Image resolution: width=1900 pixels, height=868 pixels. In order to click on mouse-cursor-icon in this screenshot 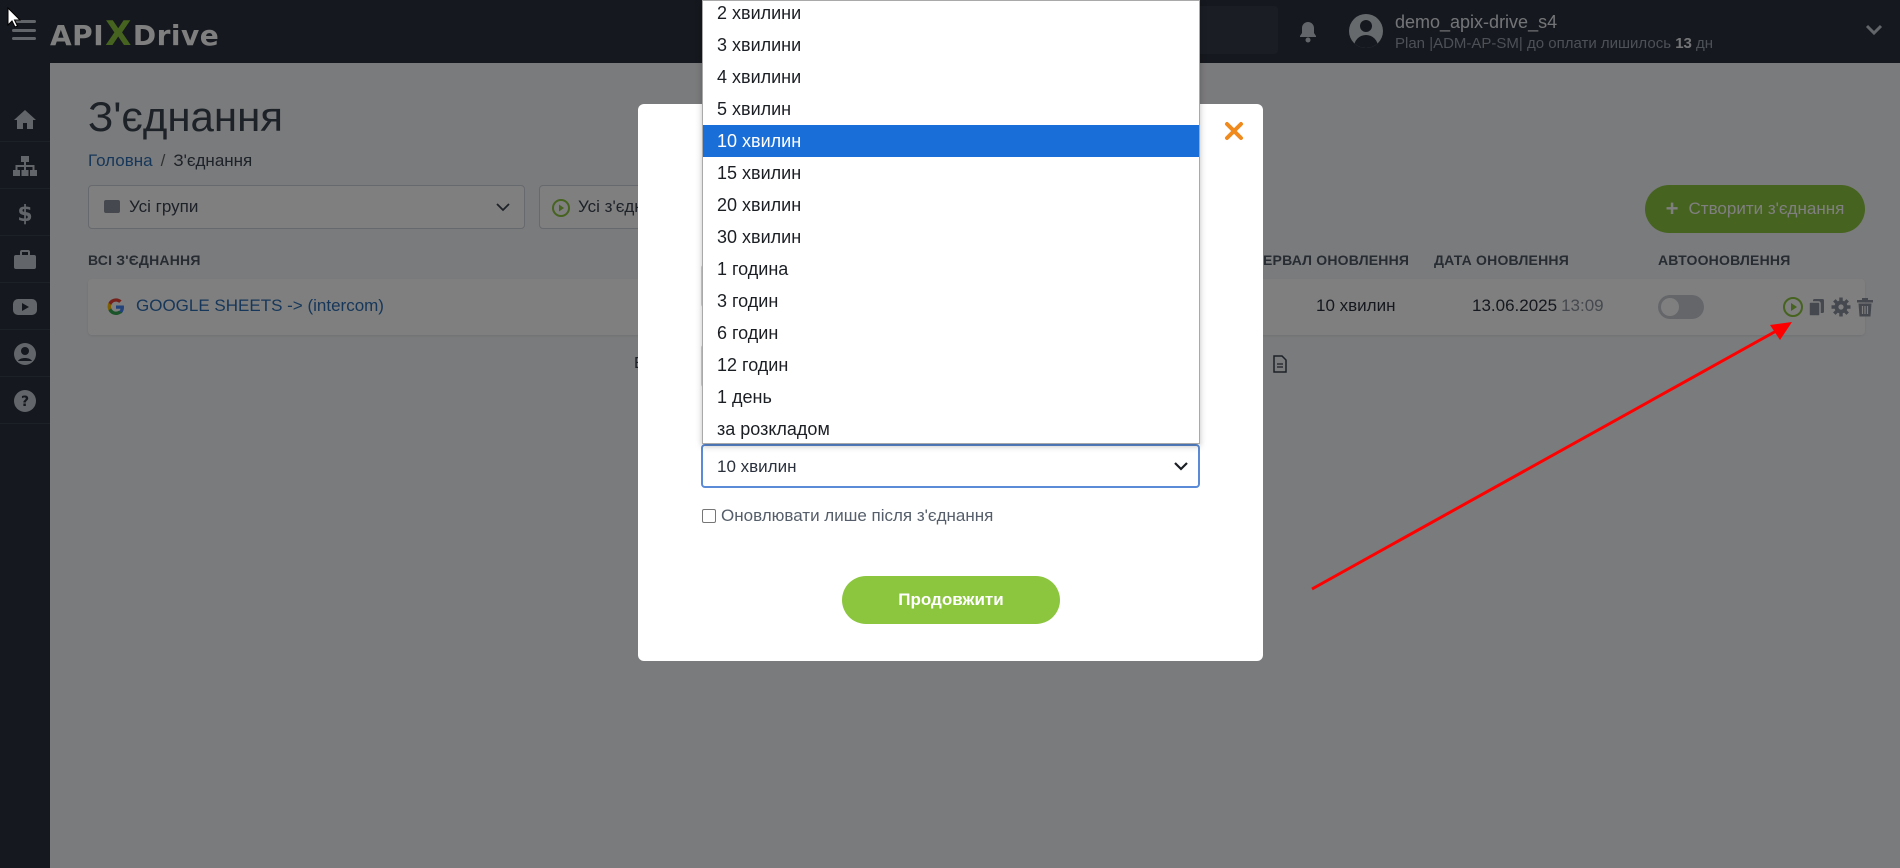, I will do `click(14, 17)`.